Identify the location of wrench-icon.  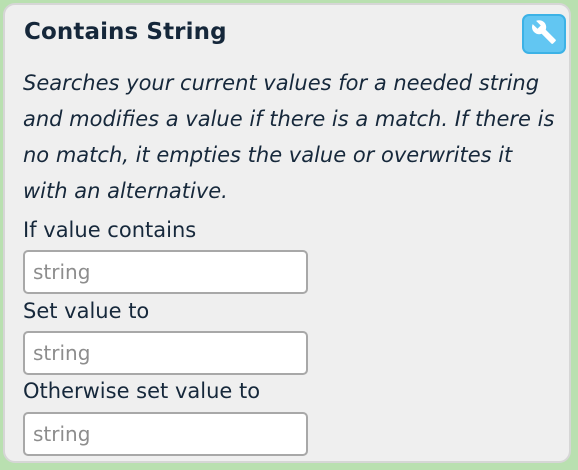
(544, 34).